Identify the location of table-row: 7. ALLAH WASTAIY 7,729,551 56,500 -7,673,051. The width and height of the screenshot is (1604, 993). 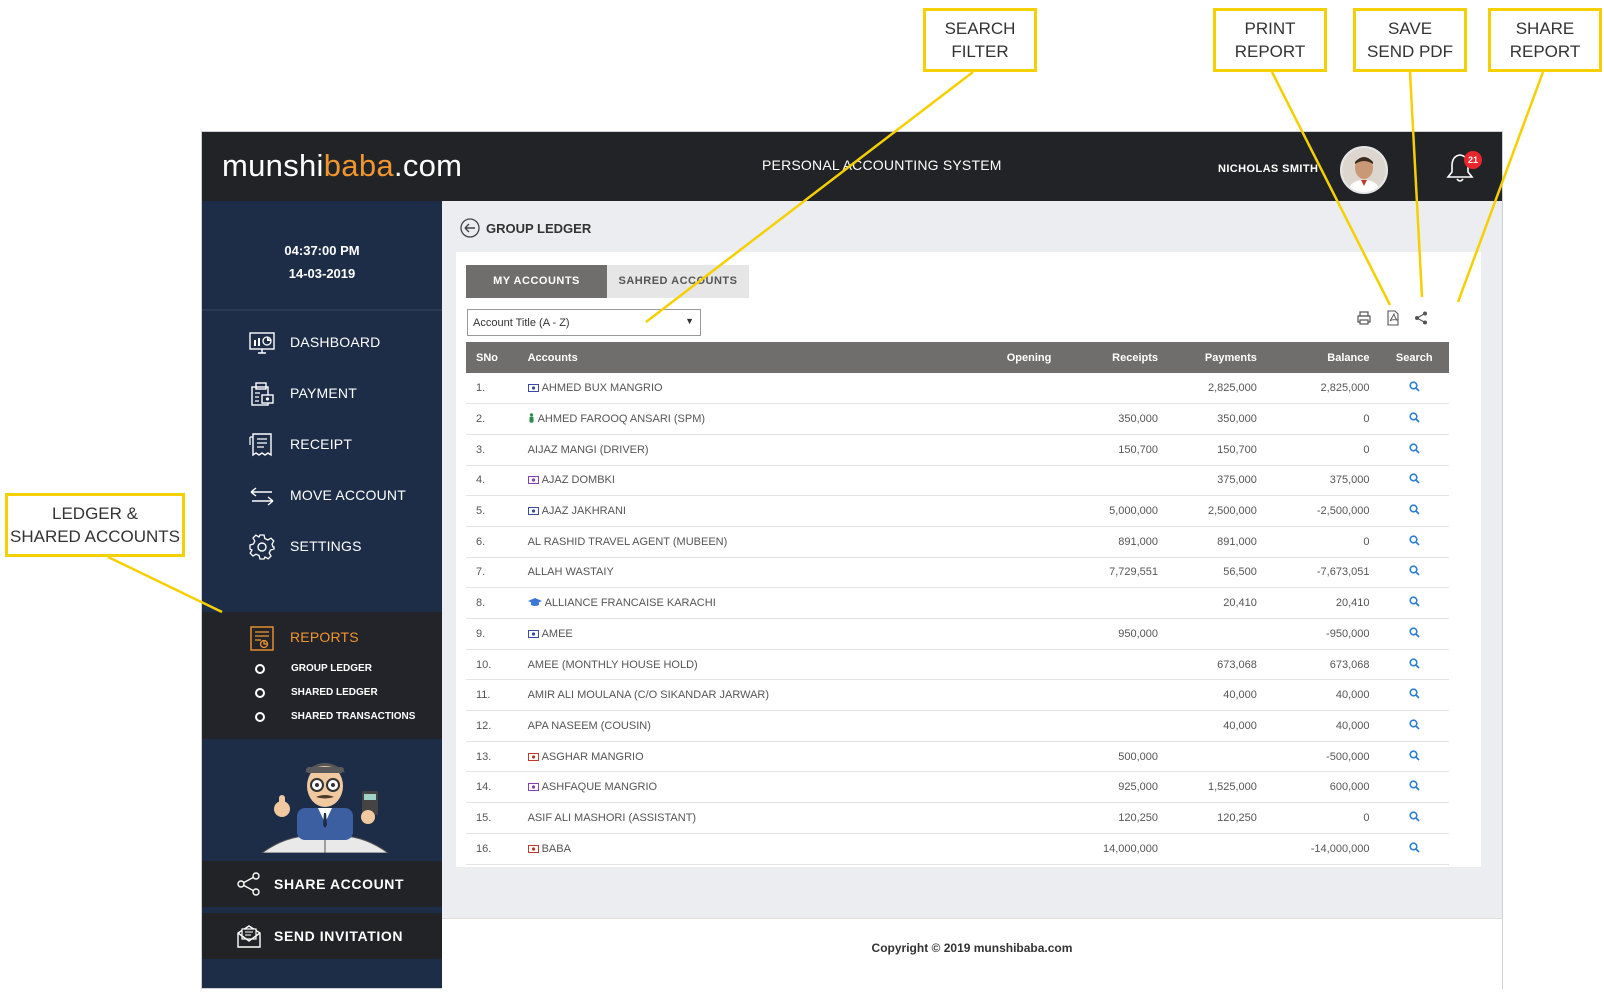
(957, 572).